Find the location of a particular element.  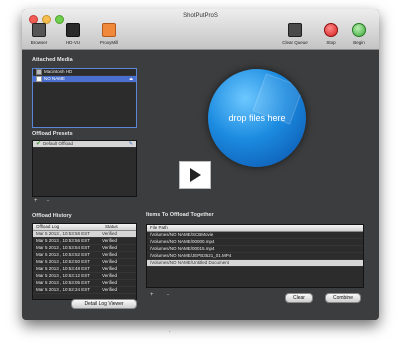

browser-button: Browser is located at coordinates (39, 34).